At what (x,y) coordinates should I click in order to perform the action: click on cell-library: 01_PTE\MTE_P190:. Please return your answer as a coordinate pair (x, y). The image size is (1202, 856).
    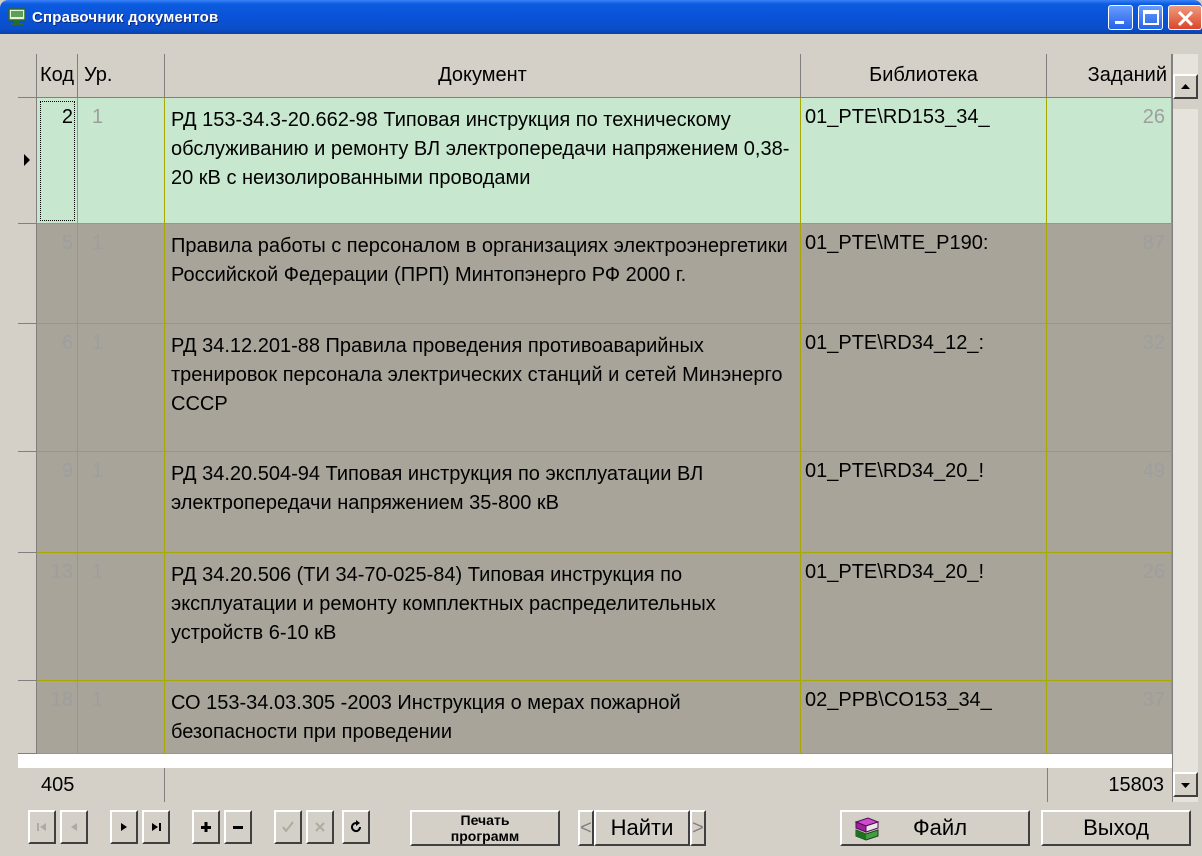
    Looking at the image, I should click on (924, 274).